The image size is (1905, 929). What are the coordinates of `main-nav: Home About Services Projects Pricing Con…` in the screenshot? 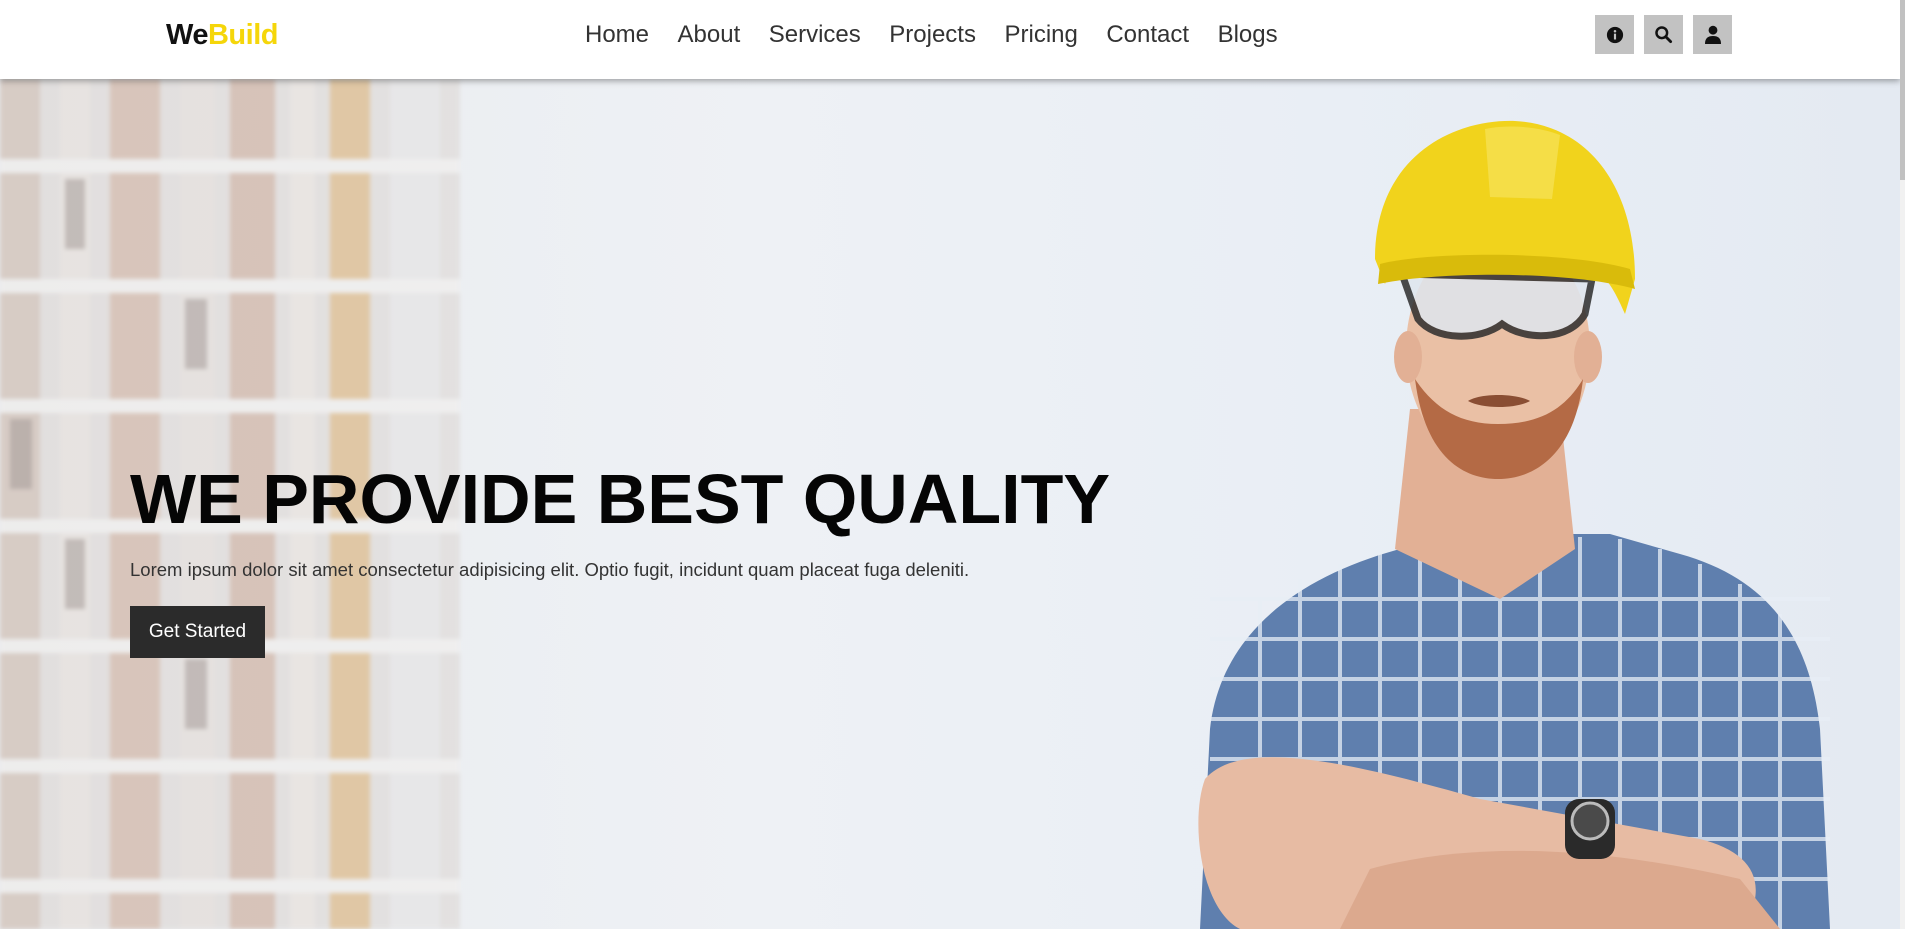 It's located at (945, 35).